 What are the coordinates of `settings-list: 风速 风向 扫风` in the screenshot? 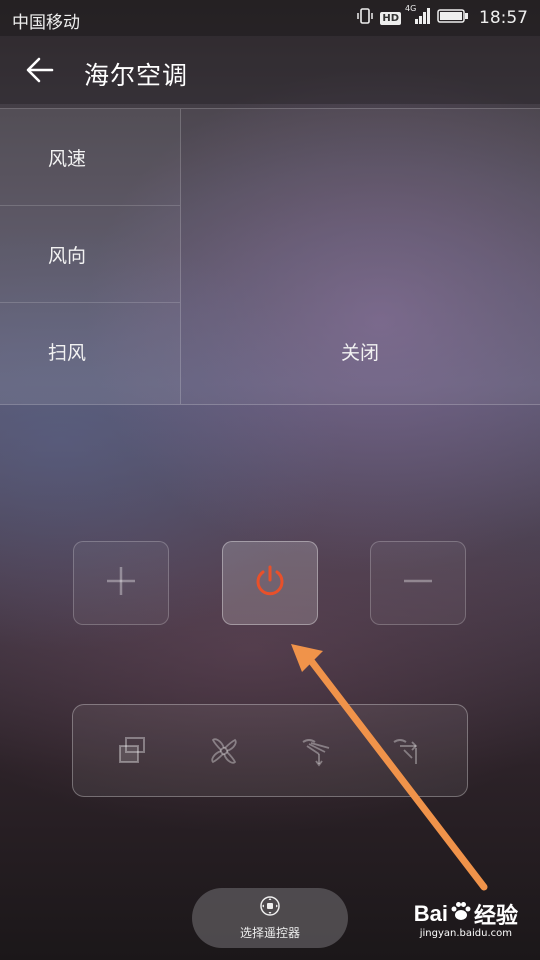 It's located at (90, 256).